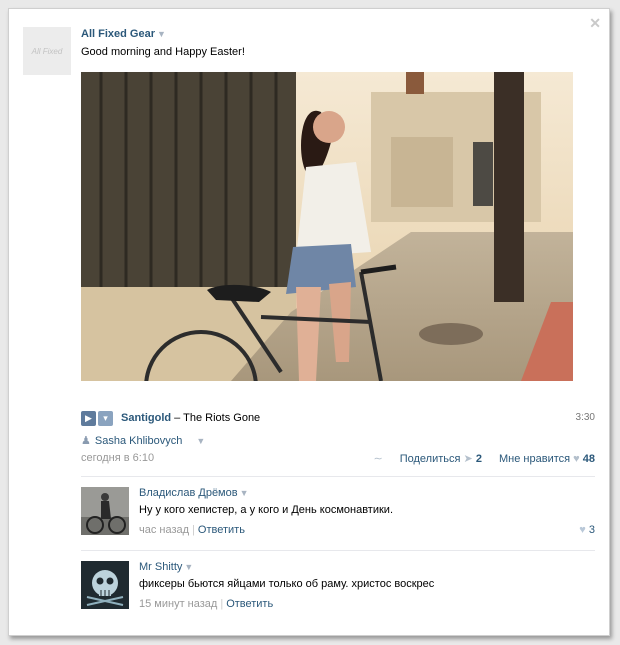 This screenshot has height=645, width=620. What do you see at coordinates (222, 418) in the screenshot?
I see `audio-song: The Riots Gone` at bounding box center [222, 418].